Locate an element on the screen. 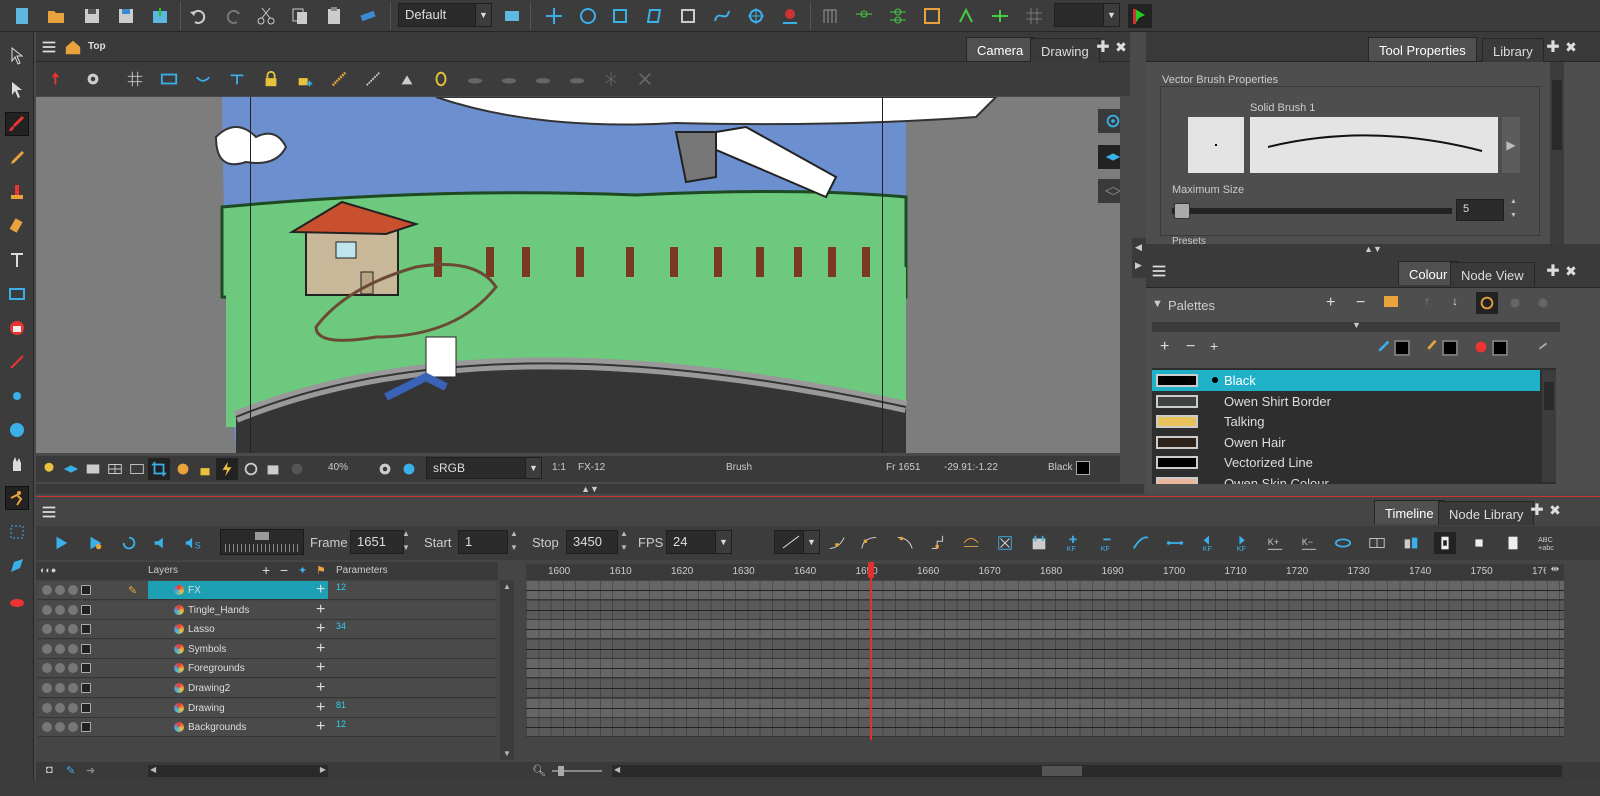  skew-icon is located at coordinates (654, 16).